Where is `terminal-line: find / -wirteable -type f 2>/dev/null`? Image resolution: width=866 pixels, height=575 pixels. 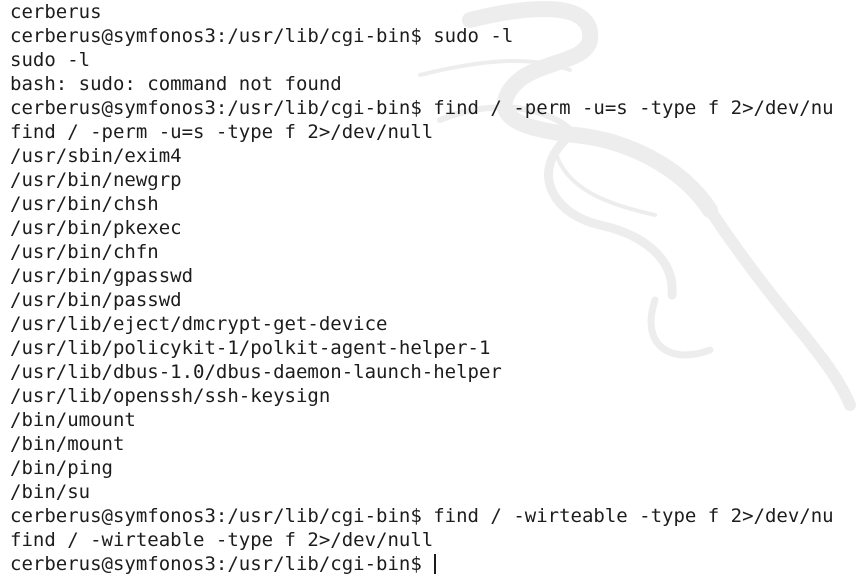 terminal-line: find / -wirteable -type f 2>/dev/null is located at coordinates (222, 540).